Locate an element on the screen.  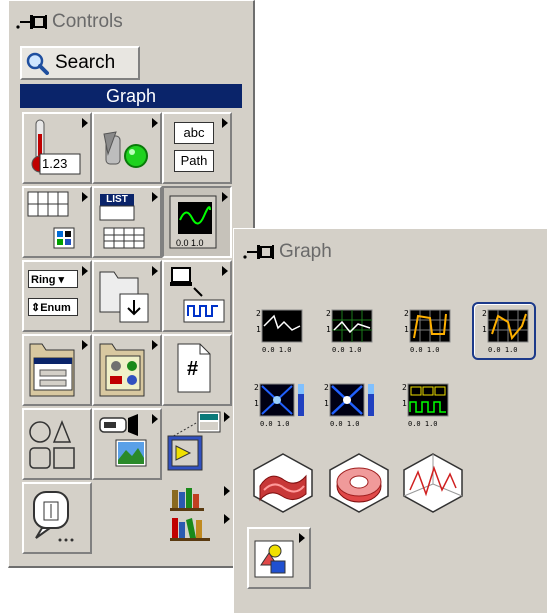
user-libraries-palette-button is located at coordinates (197, 518).